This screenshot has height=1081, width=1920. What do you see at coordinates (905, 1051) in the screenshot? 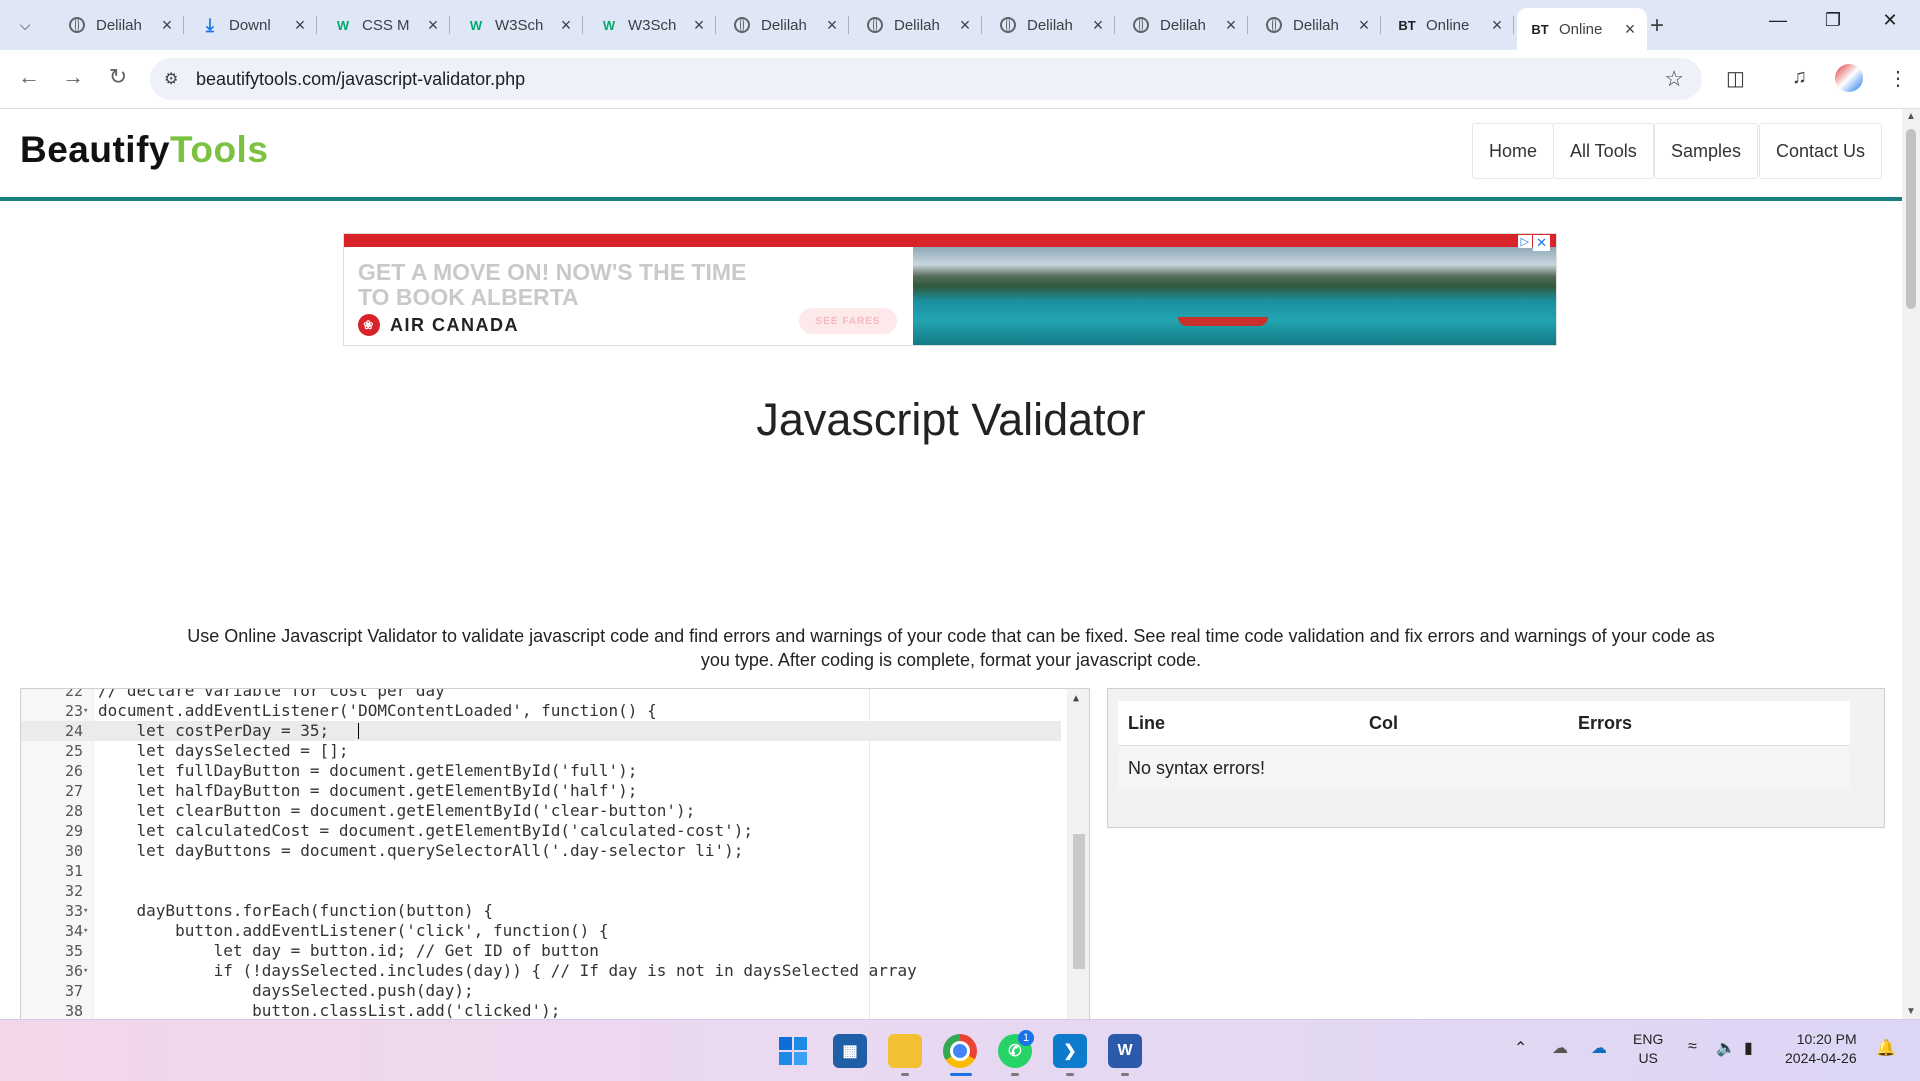
I see `file-explorer-icon` at bounding box center [905, 1051].